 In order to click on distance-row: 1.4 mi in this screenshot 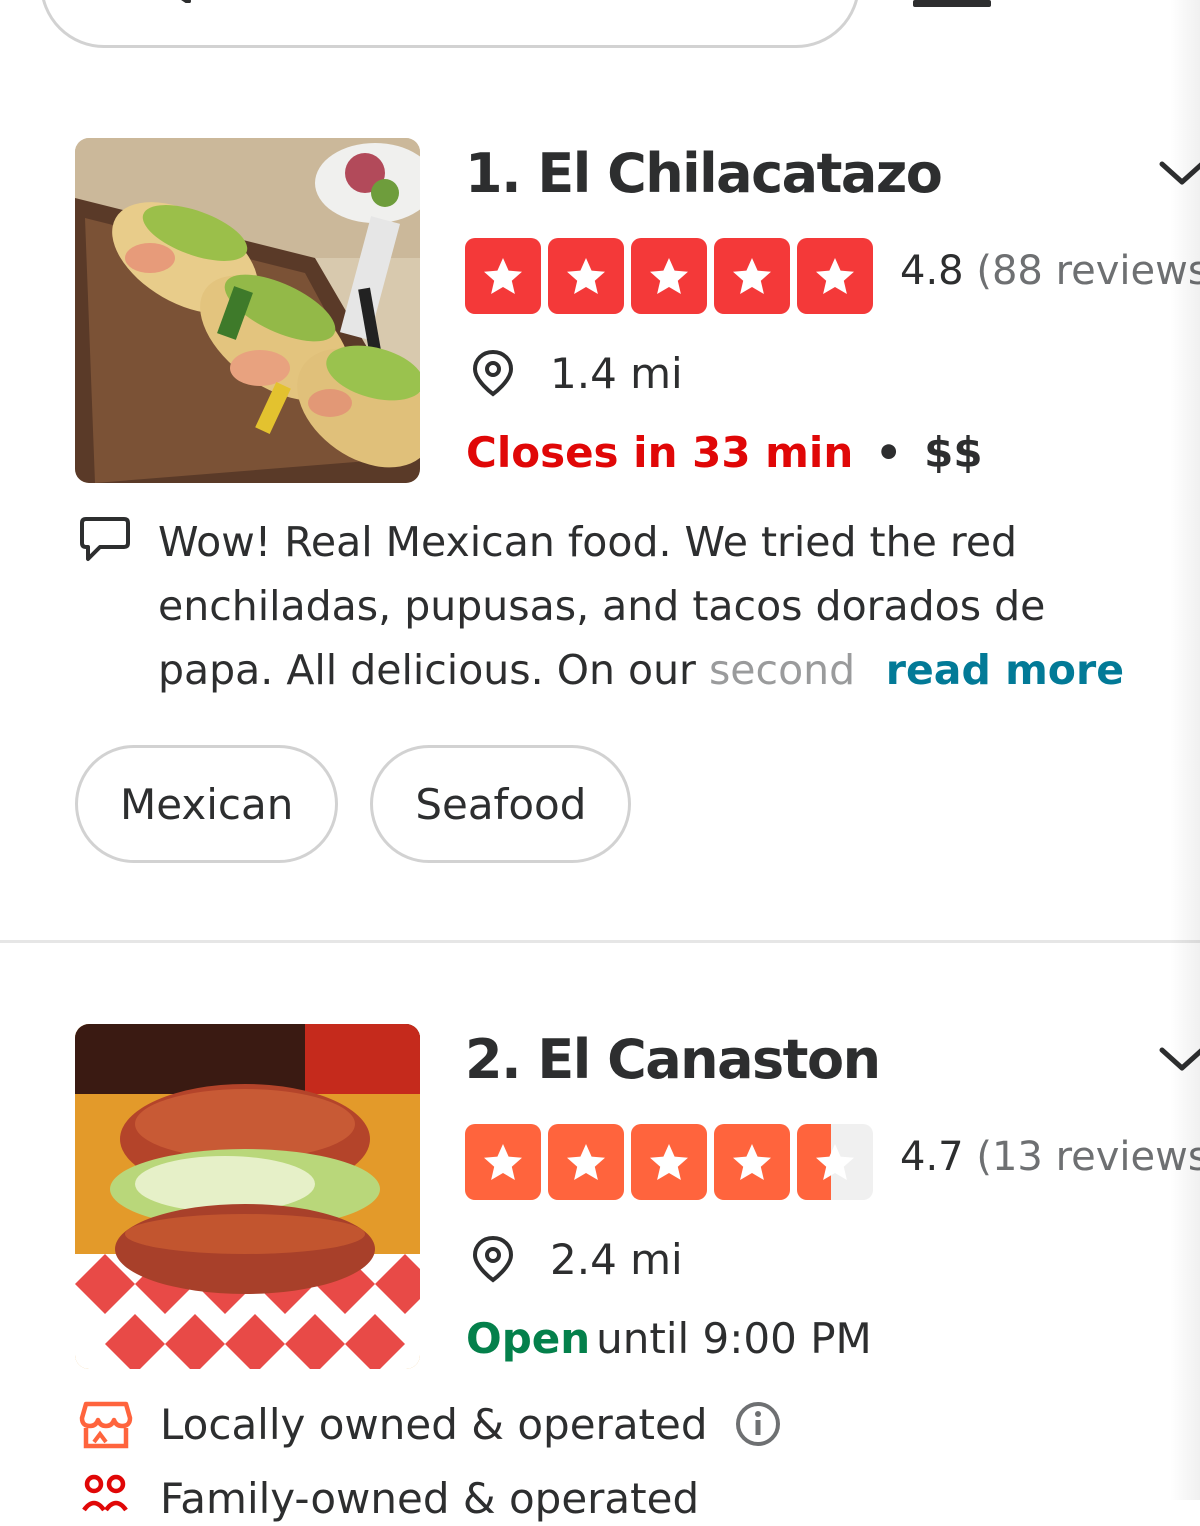, I will do `click(575, 373)`.